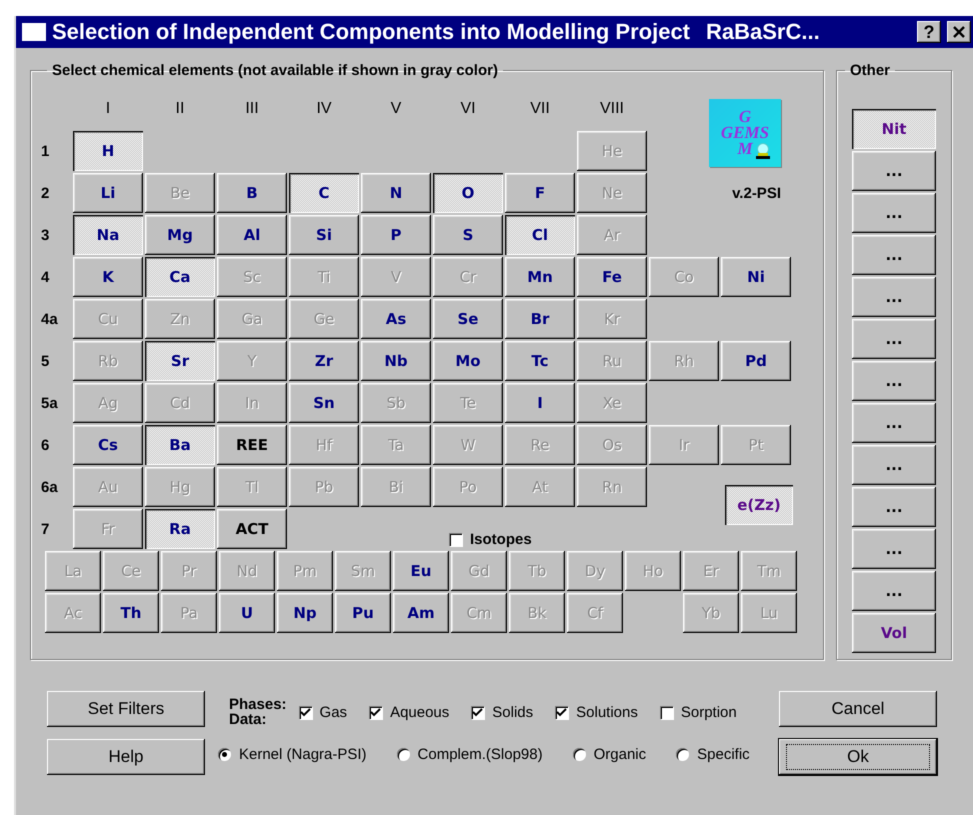  What do you see at coordinates (45, 529) in the screenshot?
I see `row-label: 7` at bounding box center [45, 529].